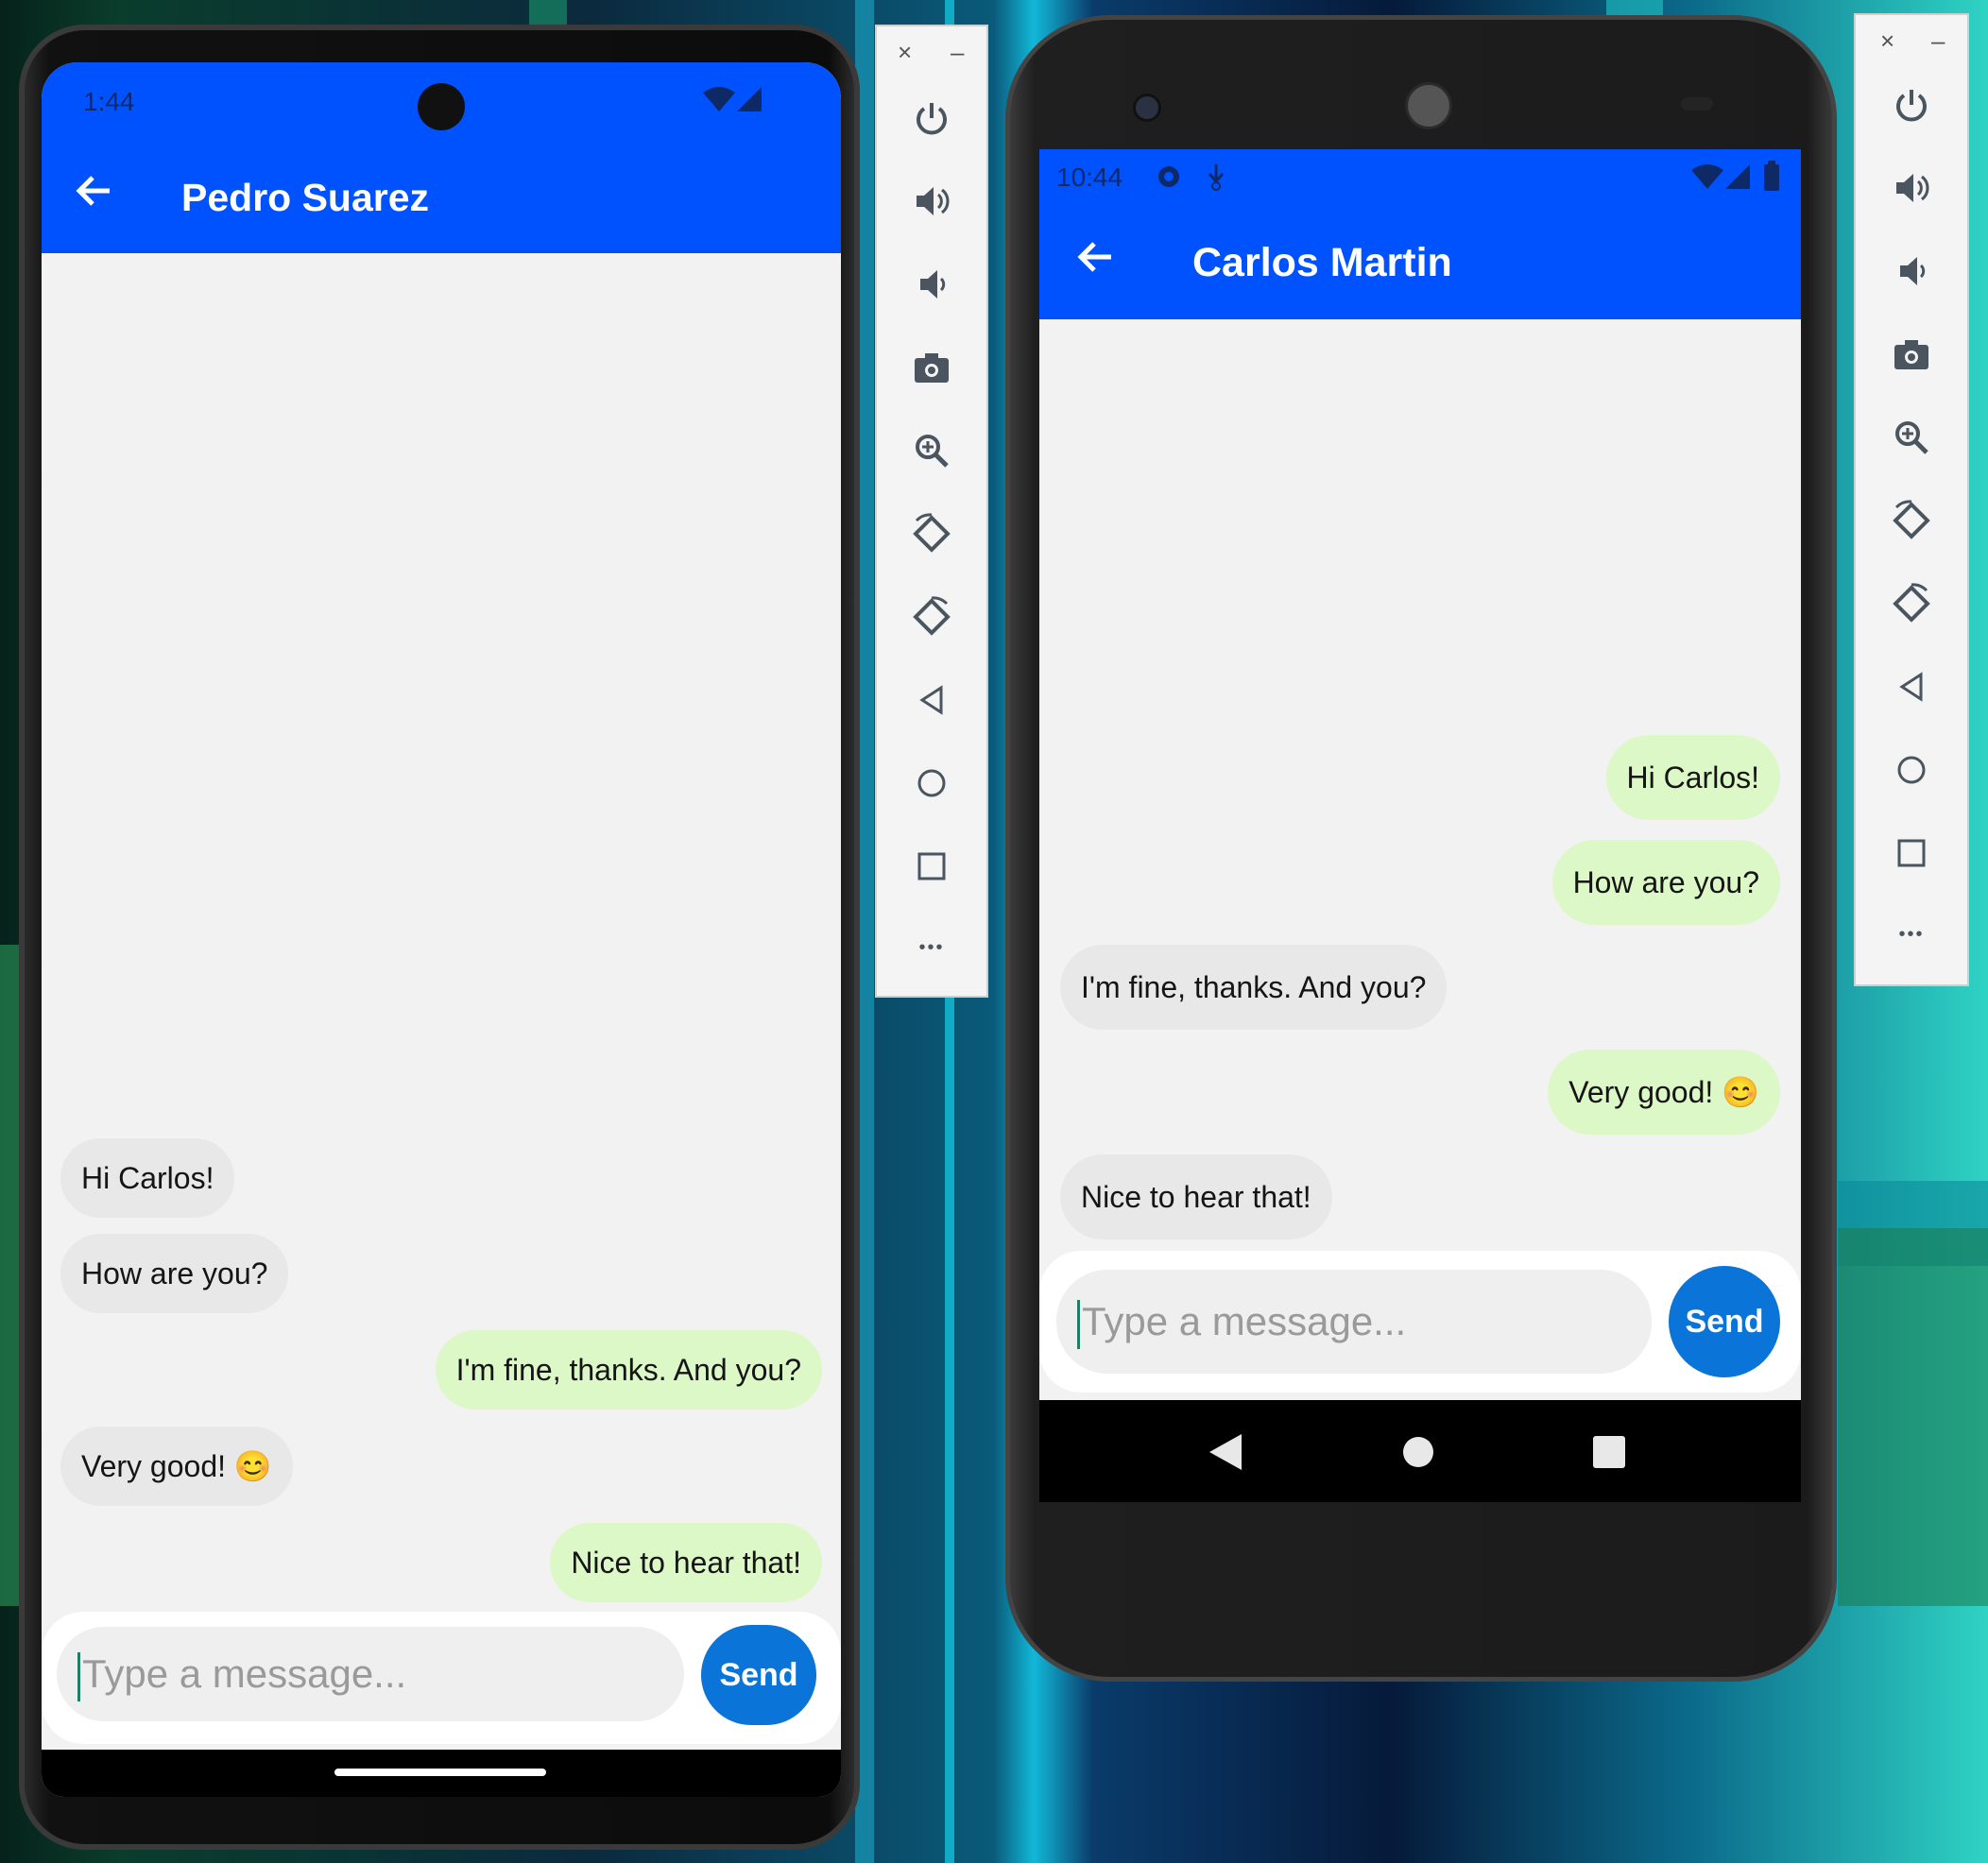 The image size is (1988, 1863). What do you see at coordinates (1322, 262) in the screenshot?
I see `contact-name: Carlos Martin` at bounding box center [1322, 262].